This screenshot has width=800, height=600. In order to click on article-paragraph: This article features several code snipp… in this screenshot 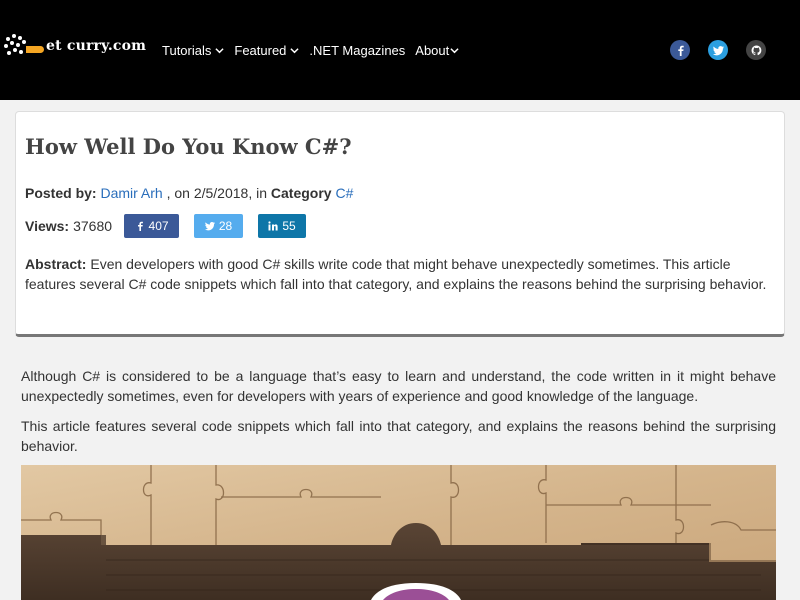, I will do `click(398, 436)`.